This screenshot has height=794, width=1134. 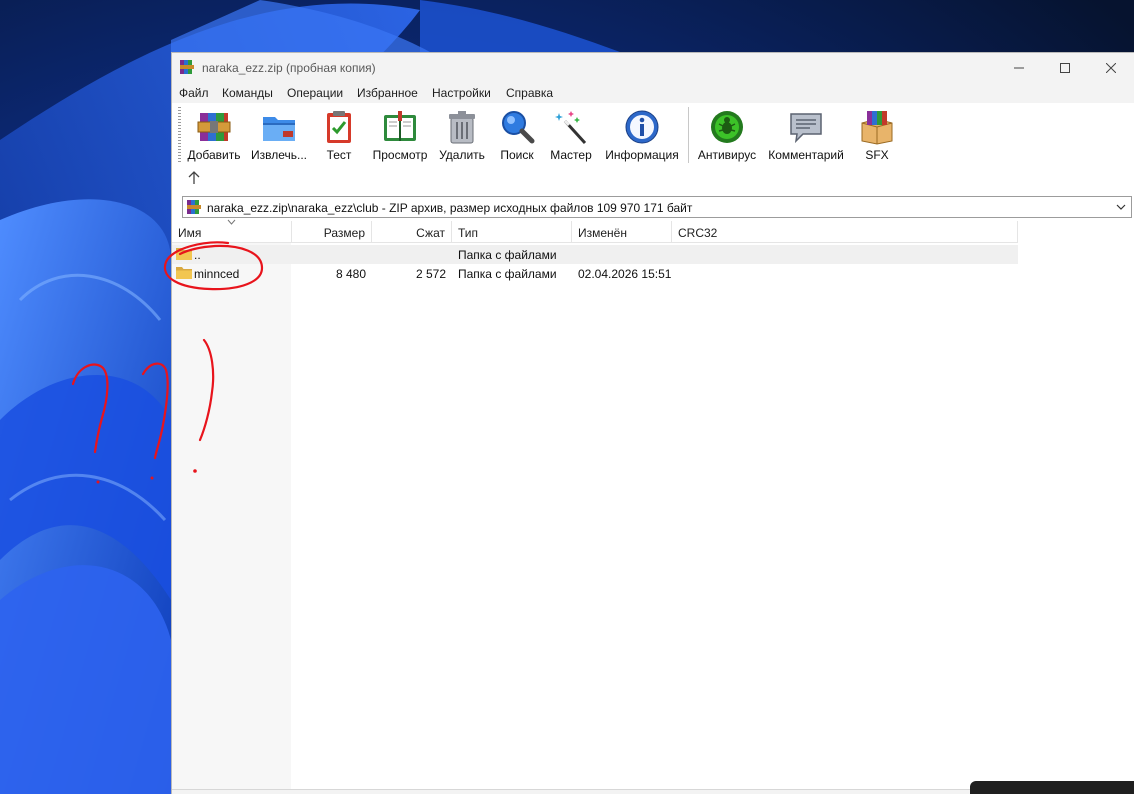 I want to click on list-header: Имя Размер Сжат Тип Изменён CRC32, so click(x=595, y=231).